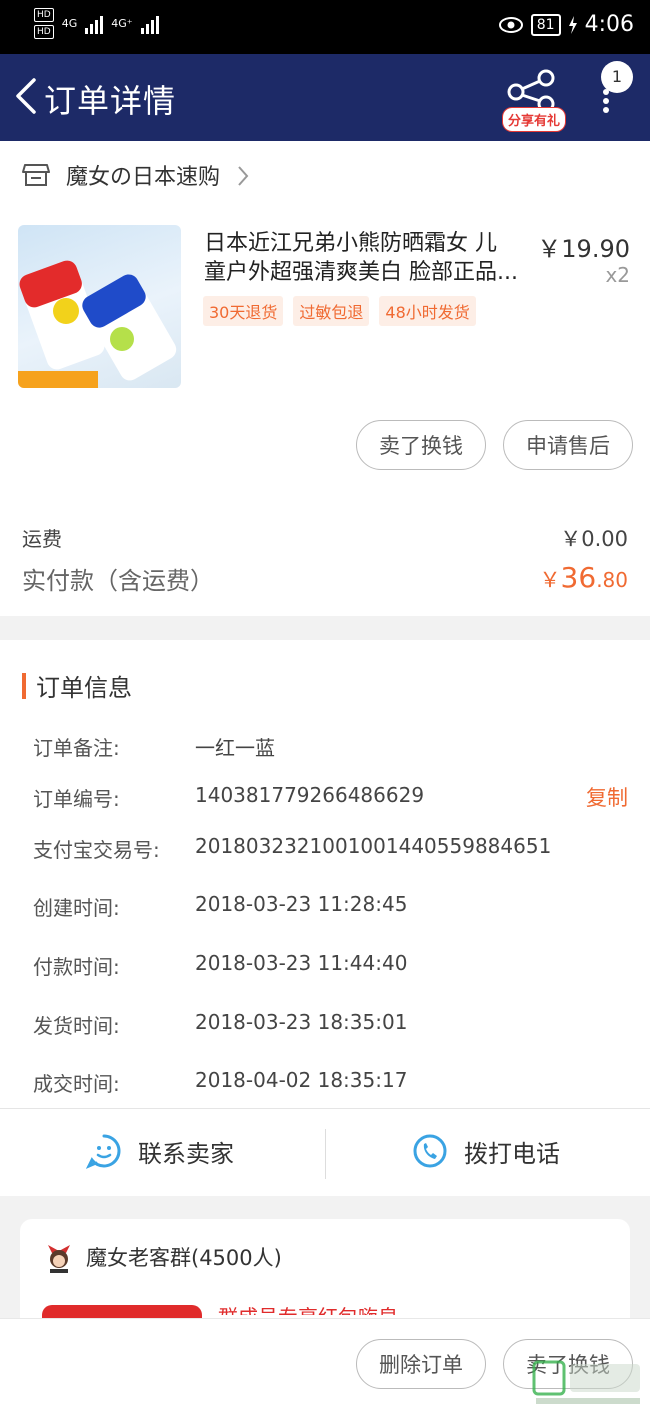  I want to click on created-time-label: 创建时间:, so click(76, 908).